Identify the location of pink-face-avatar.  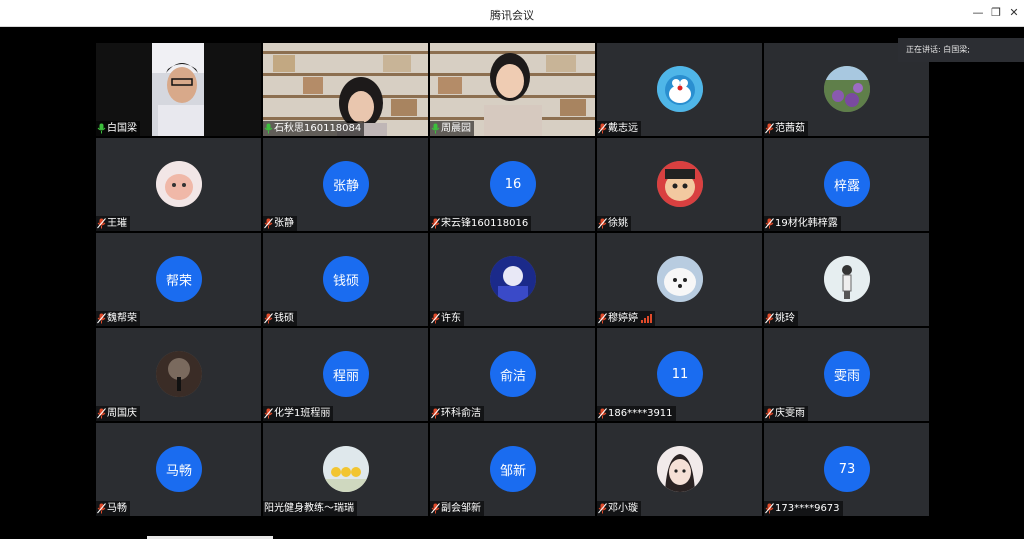
(179, 184).